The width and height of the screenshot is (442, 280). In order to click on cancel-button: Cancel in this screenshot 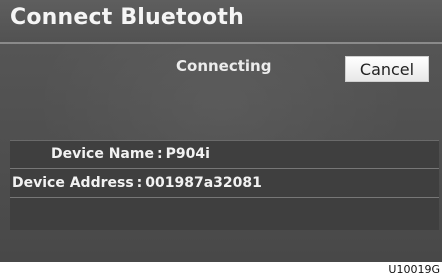, I will do `click(387, 69)`.